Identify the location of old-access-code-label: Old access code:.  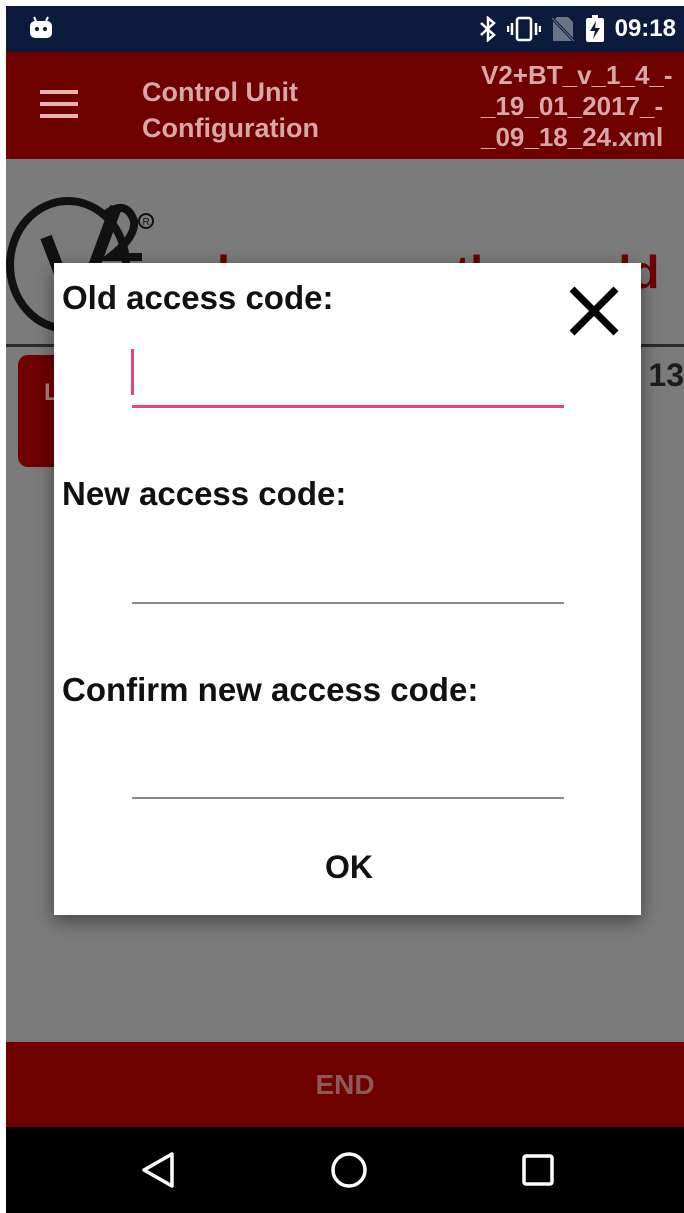
(198, 297).